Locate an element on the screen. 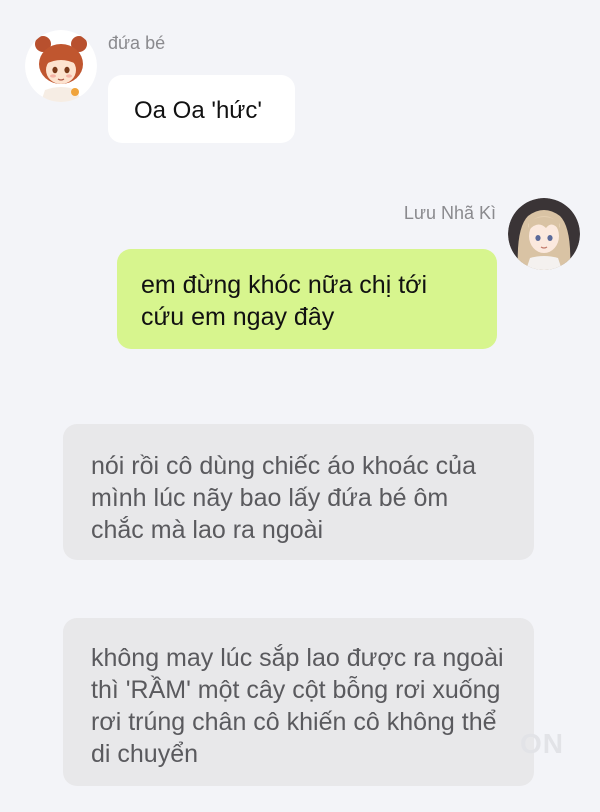 This screenshot has height=812, width=600. message-text: em đừng khóc nữa chị tới cứu em ngay đây is located at coordinates (284, 301).